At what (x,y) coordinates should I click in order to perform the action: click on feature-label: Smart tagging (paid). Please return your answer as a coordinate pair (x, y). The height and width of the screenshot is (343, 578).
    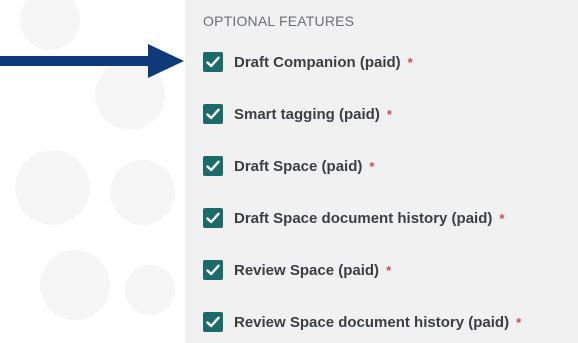
    Looking at the image, I should click on (307, 114).